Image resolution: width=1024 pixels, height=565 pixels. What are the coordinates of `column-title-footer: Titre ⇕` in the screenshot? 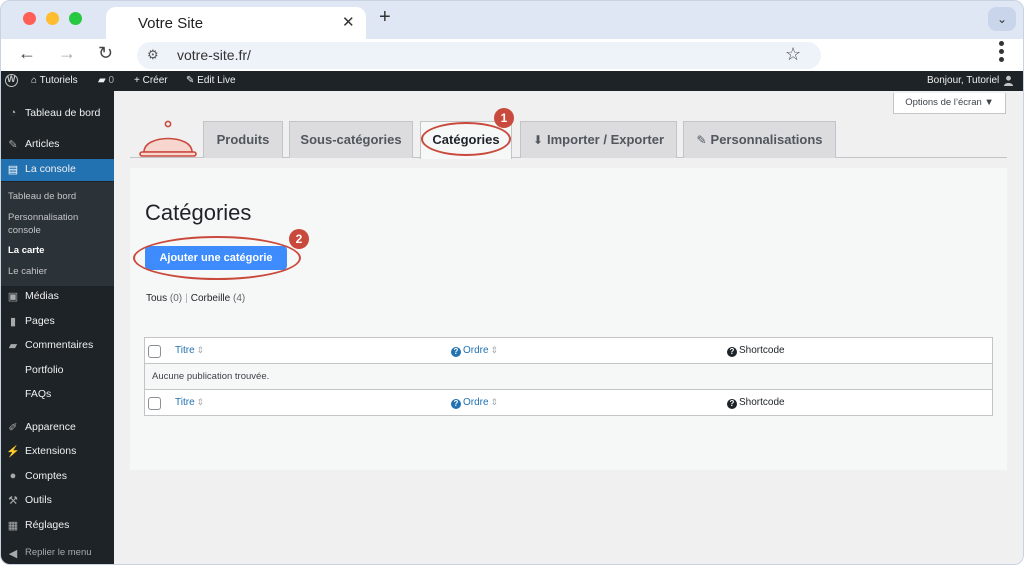 It's located at (189, 402).